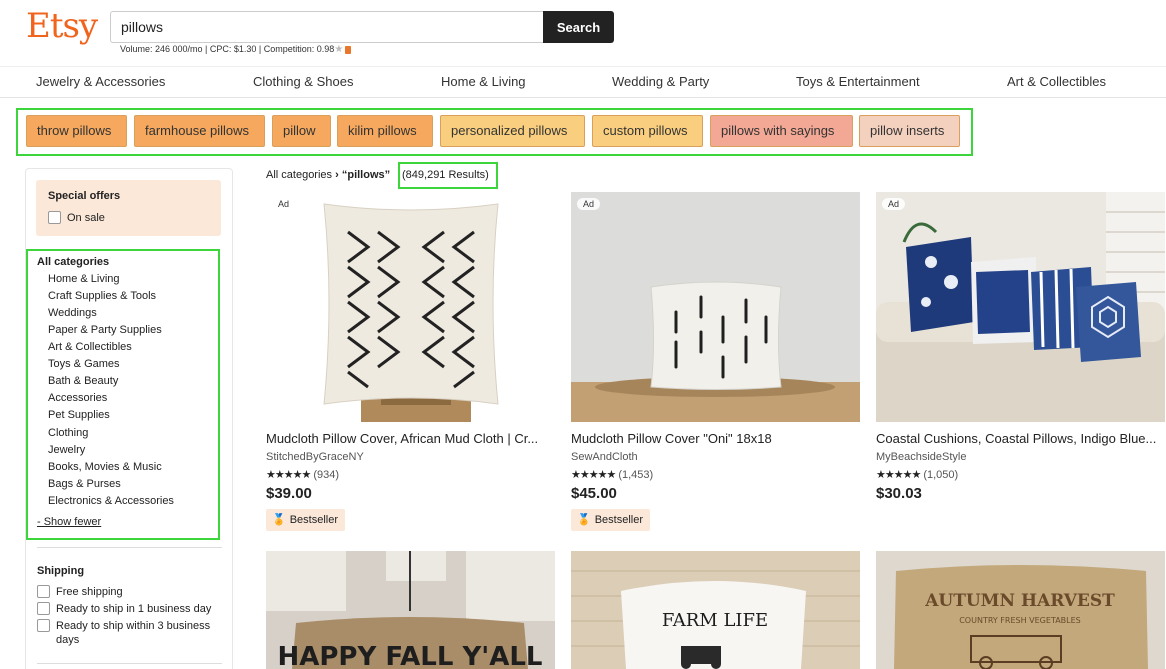  I want to click on autumn-text: AUTUMN HARVEST, so click(1019, 601).